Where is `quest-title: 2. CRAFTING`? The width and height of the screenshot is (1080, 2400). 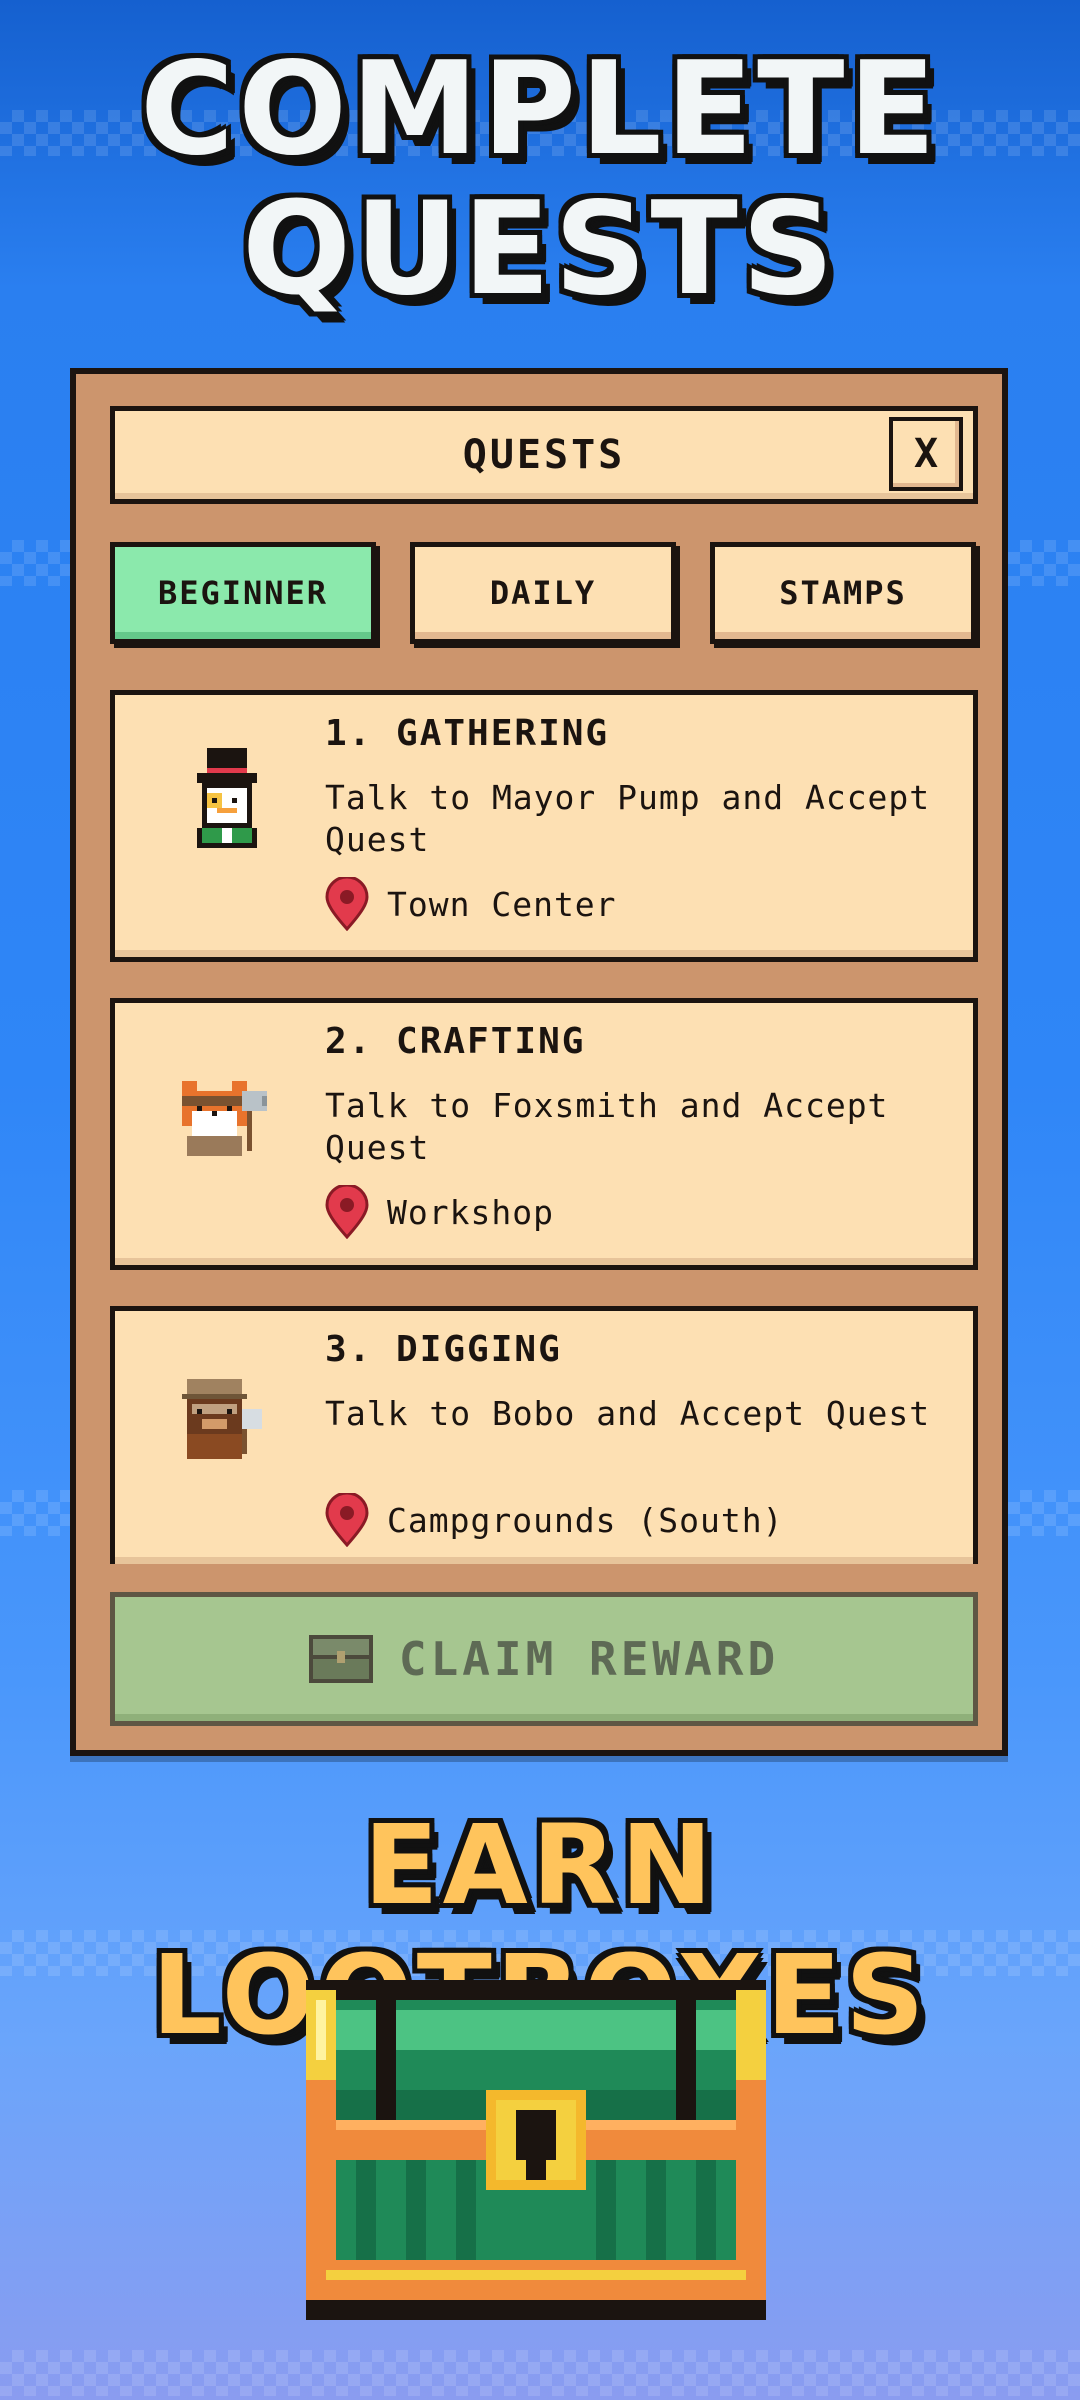 quest-title: 2. CRAFTING is located at coordinates (455, 1041).